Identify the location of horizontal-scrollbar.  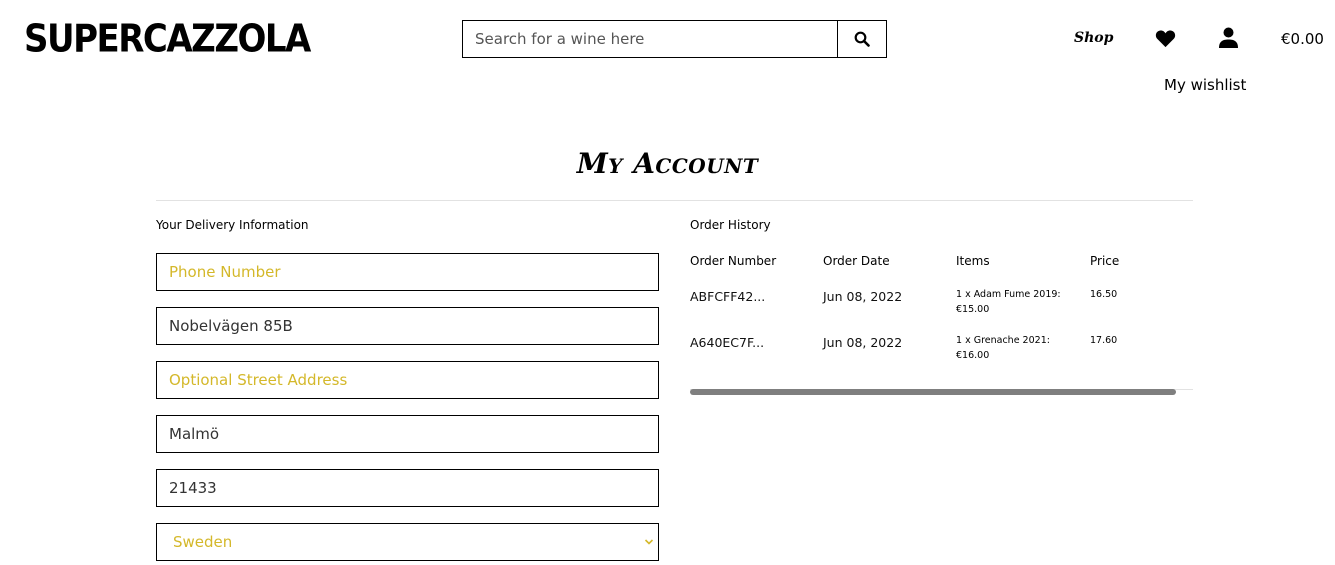
(933, 392).